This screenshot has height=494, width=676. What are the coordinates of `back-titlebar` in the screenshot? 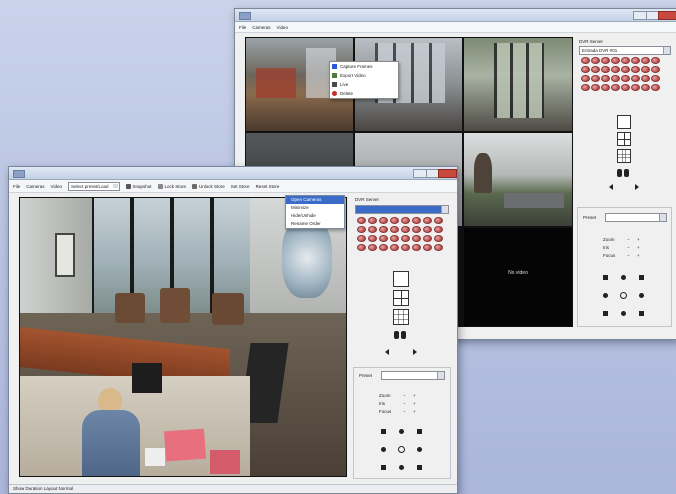 It's located at (455, 15).